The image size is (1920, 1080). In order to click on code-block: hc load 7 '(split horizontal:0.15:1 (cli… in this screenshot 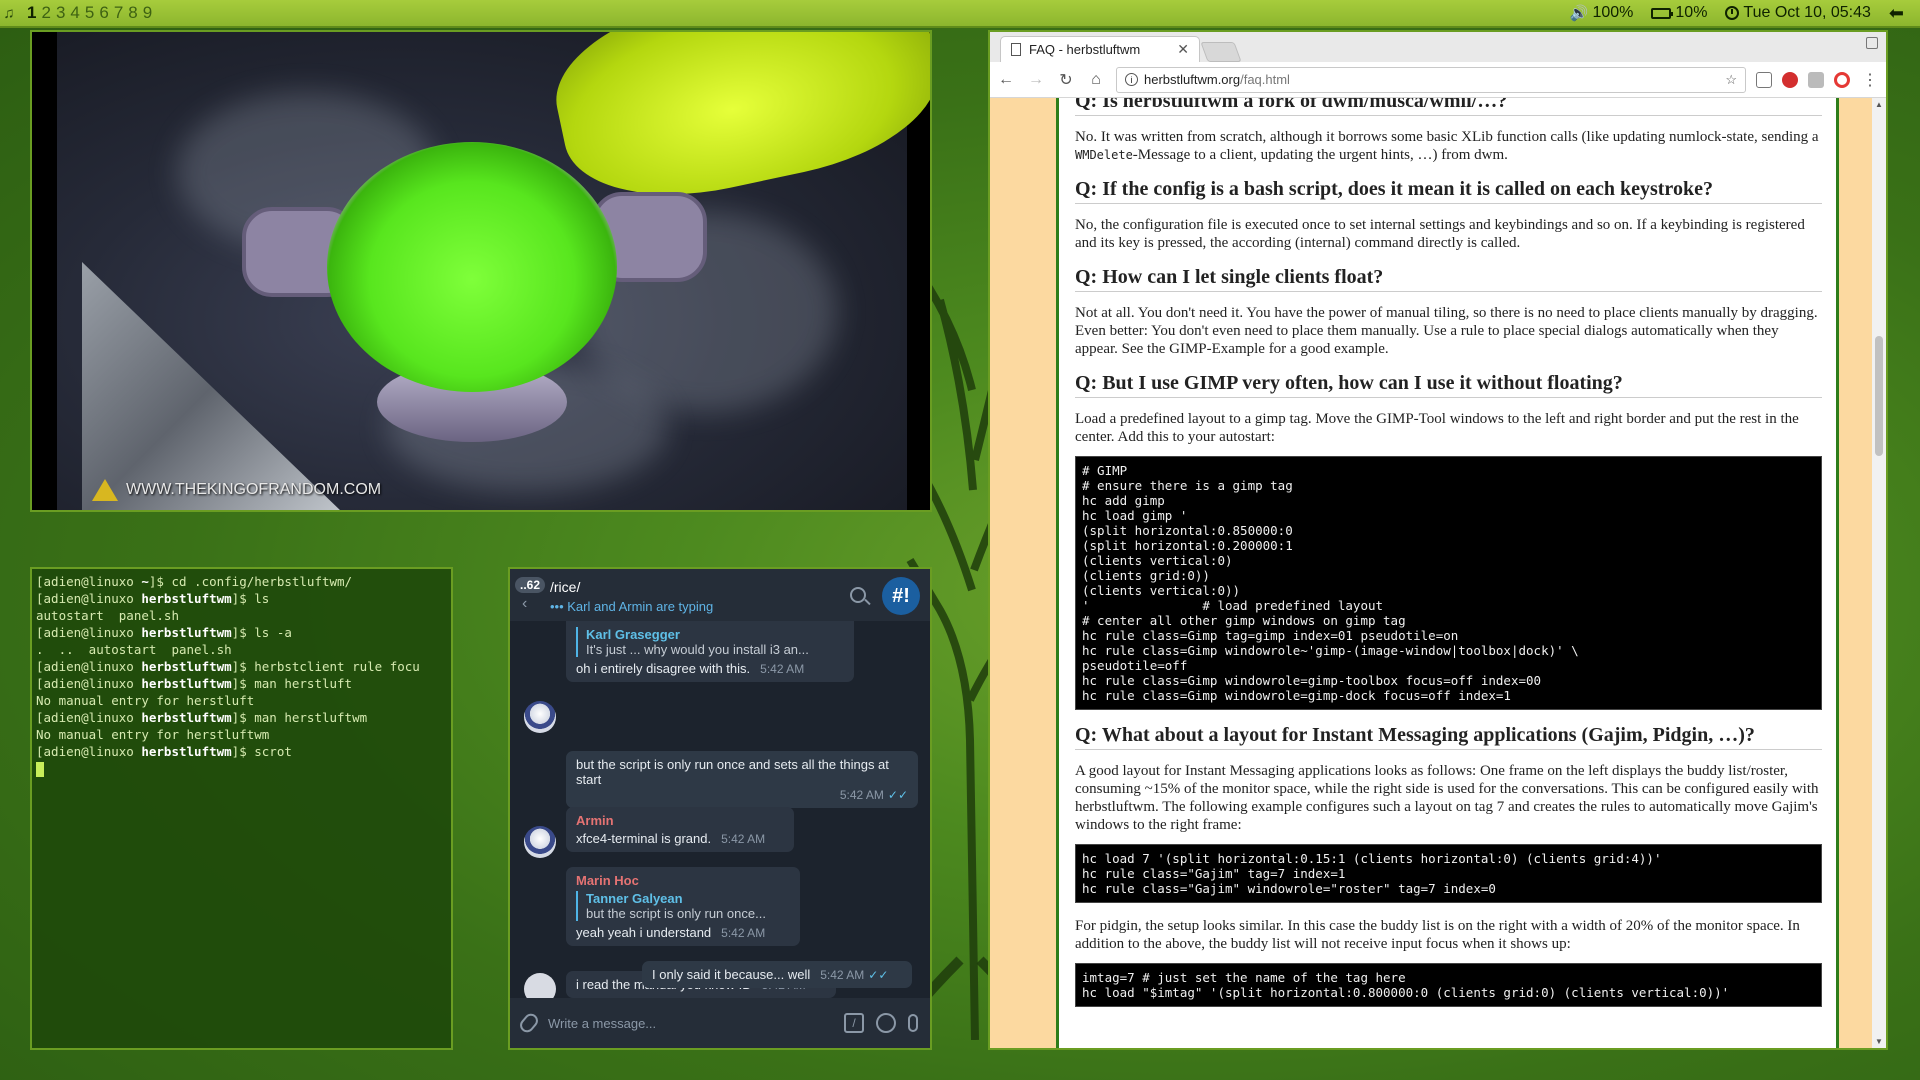, I will do `click(1448, 873)`.